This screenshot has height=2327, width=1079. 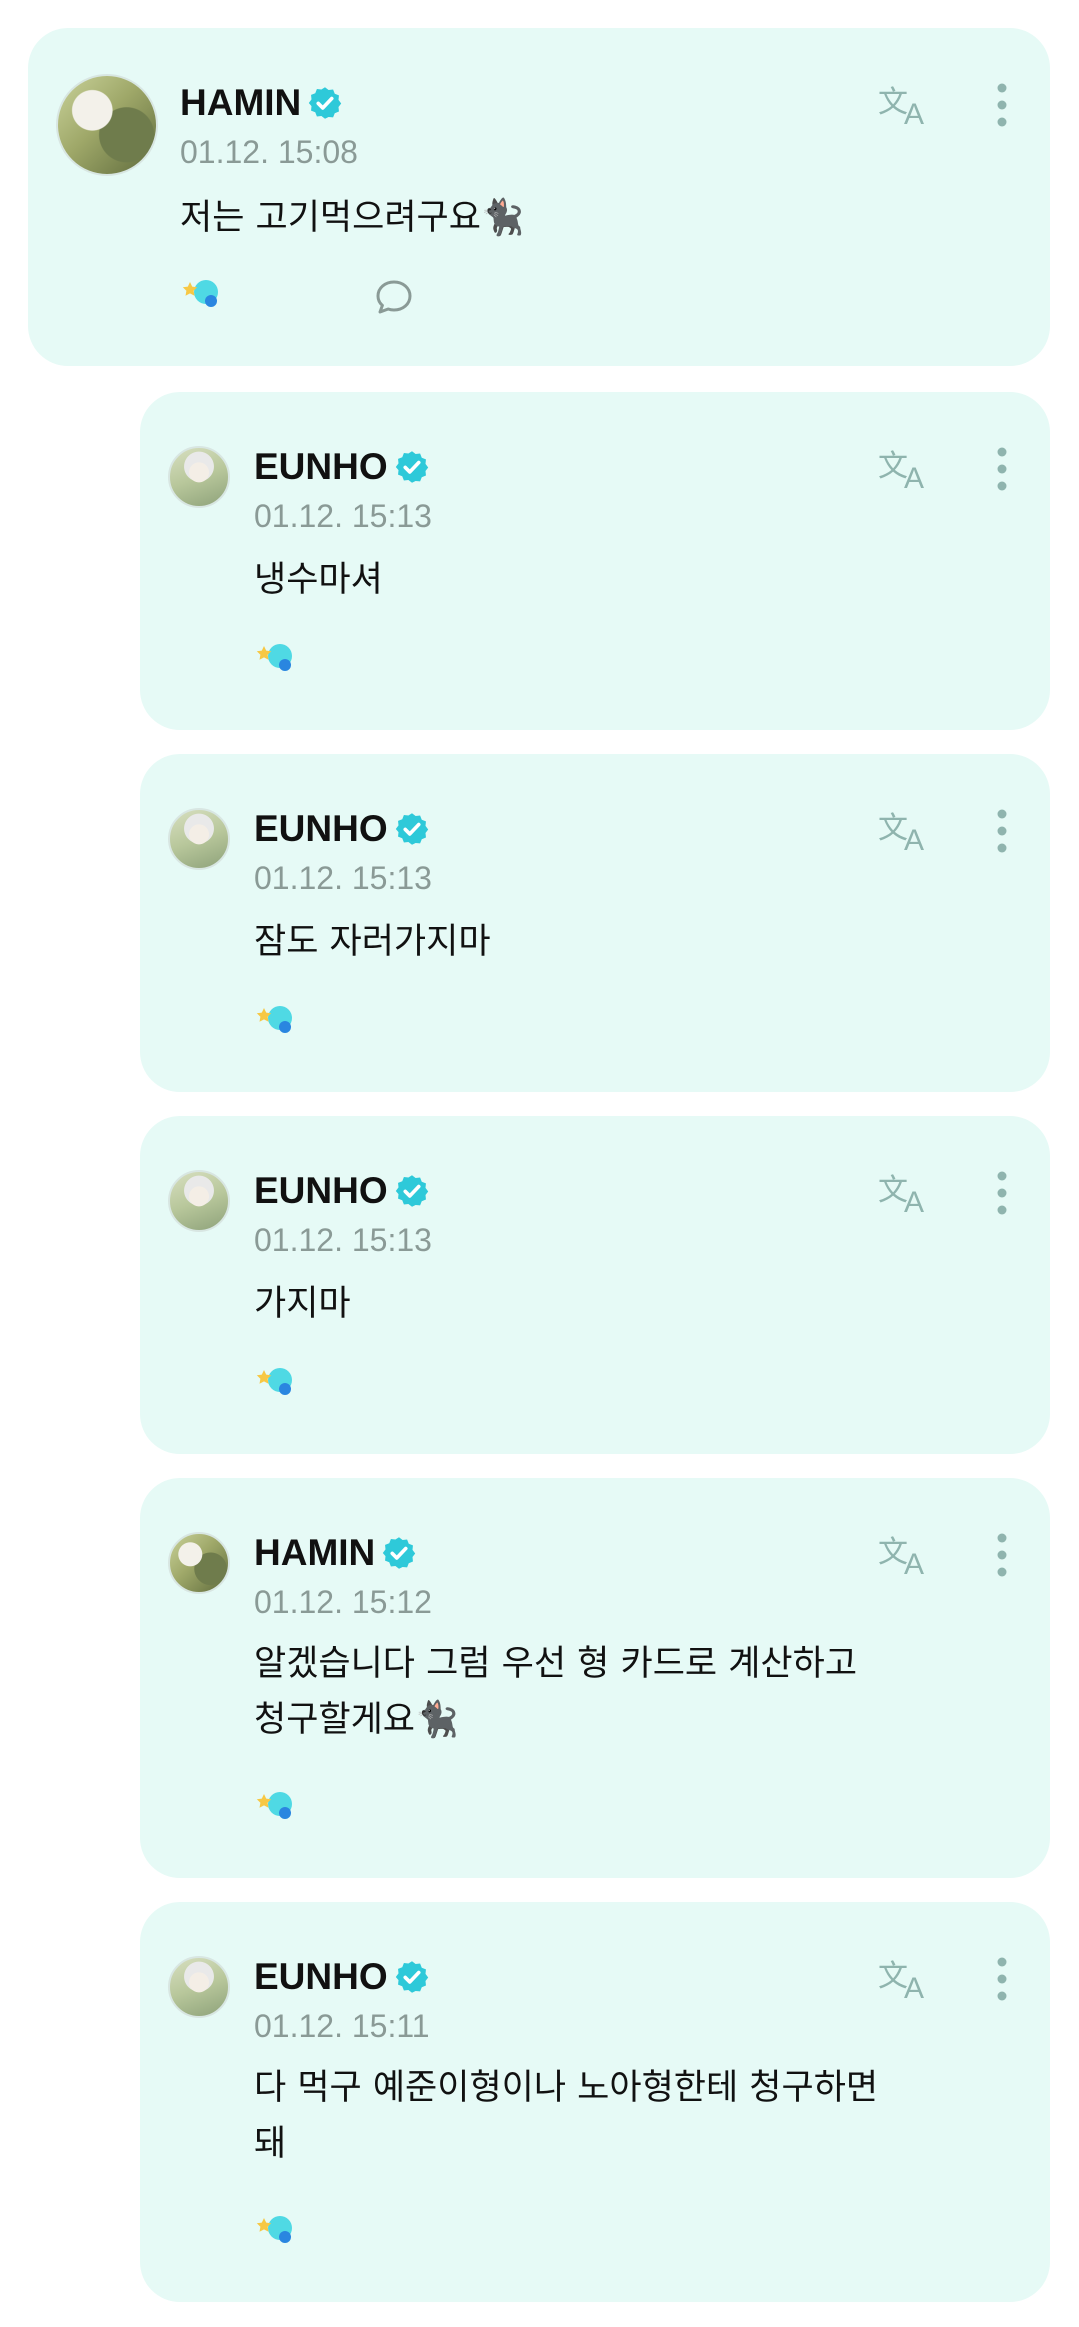 What do you see at coordinates (302, 1304) in the screenshot?
I see `post-message: 가지마` at bounding box center [302, 1304].